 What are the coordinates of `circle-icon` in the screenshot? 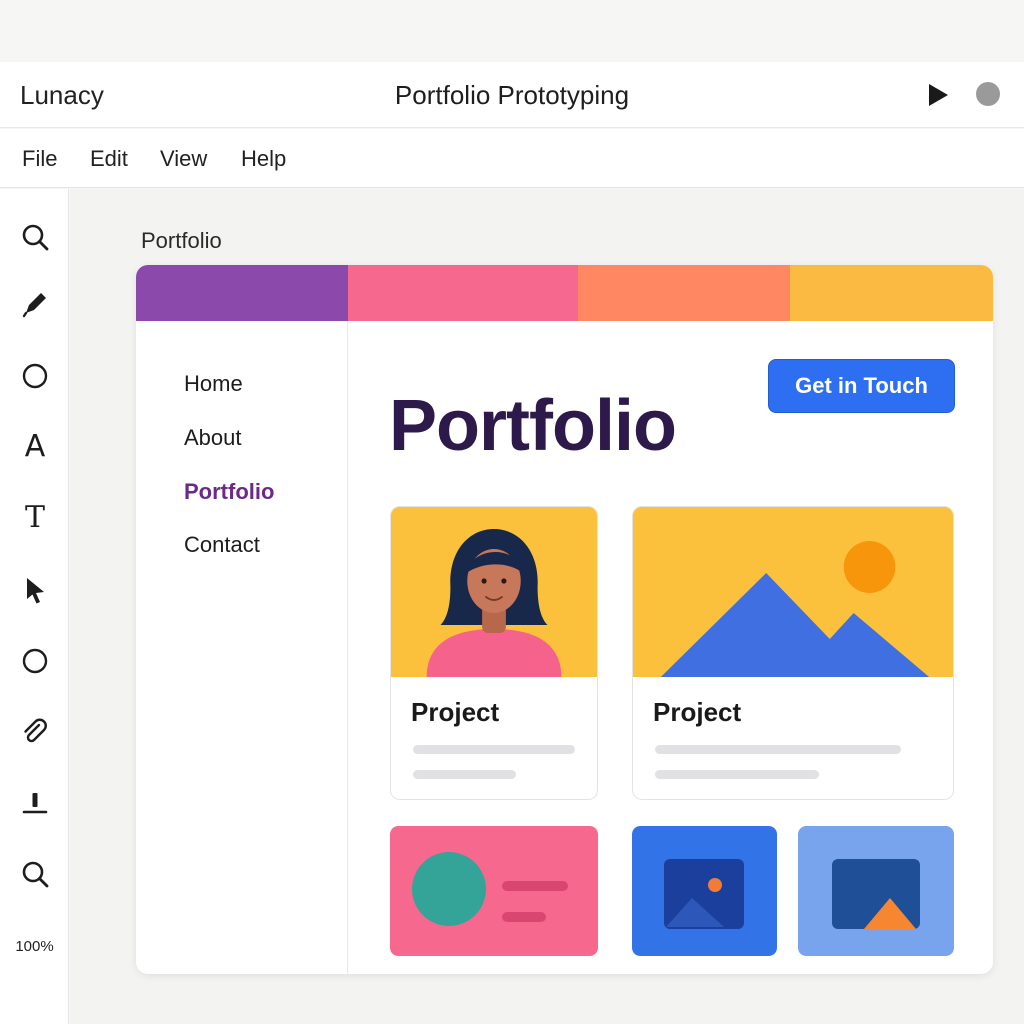 It's located at (35, 661).